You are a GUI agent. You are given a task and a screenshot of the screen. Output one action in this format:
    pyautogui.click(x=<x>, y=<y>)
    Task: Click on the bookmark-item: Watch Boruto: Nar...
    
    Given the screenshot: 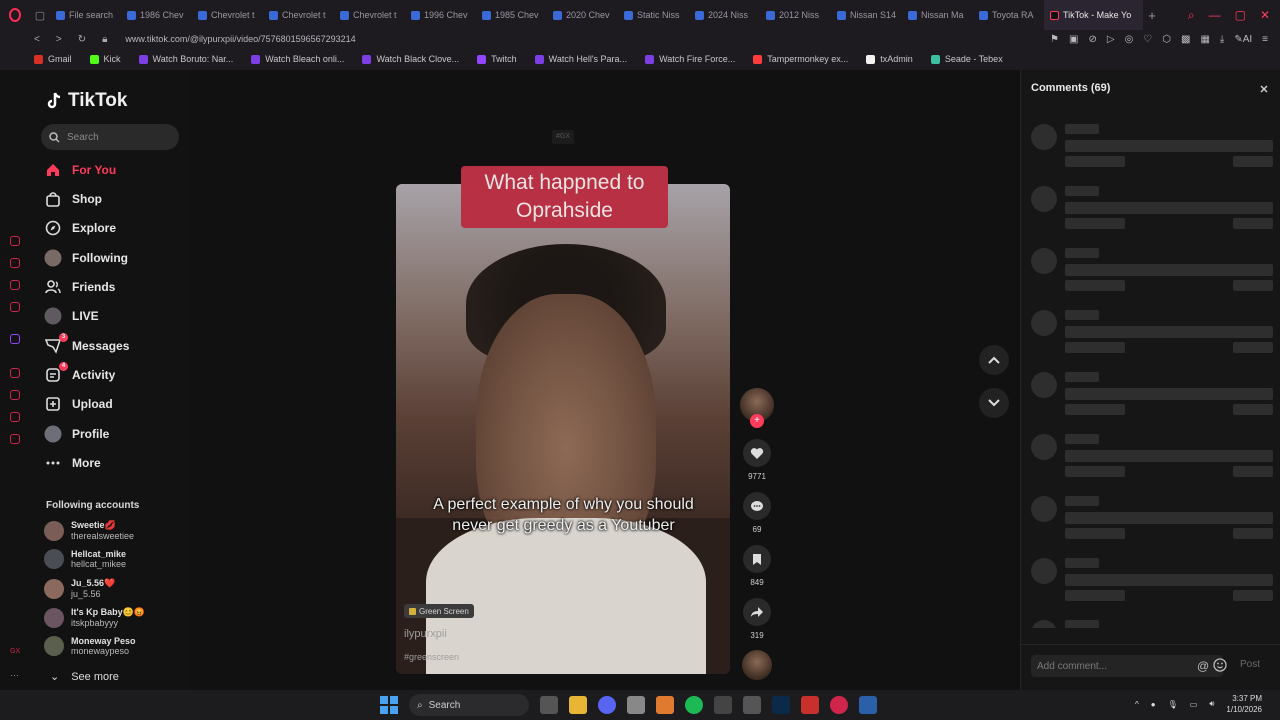 What is the action you would take?
    pyautogui.click(x=185, y=59)
    